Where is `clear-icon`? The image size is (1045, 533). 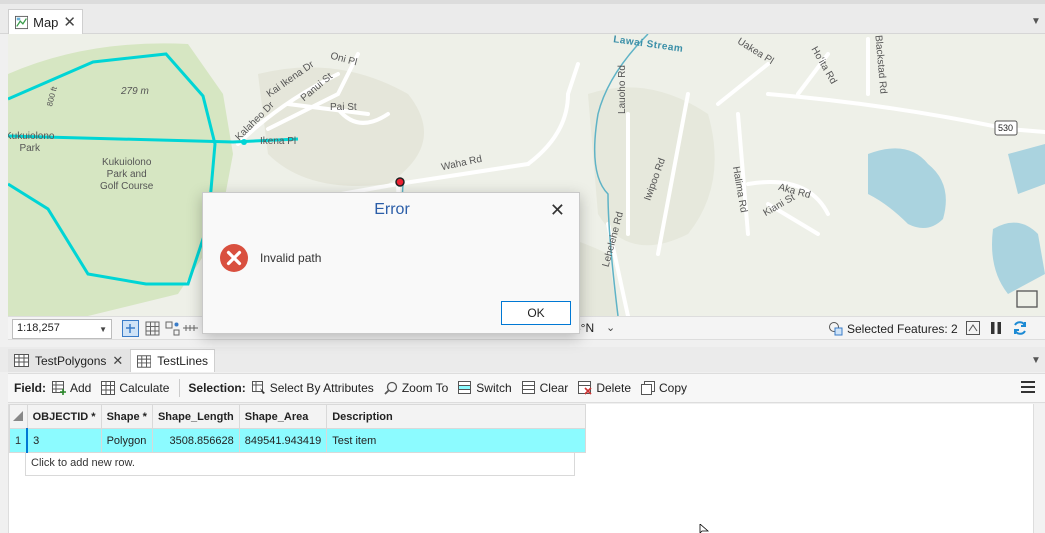
clear-icon is located at coordinates (528, 387).